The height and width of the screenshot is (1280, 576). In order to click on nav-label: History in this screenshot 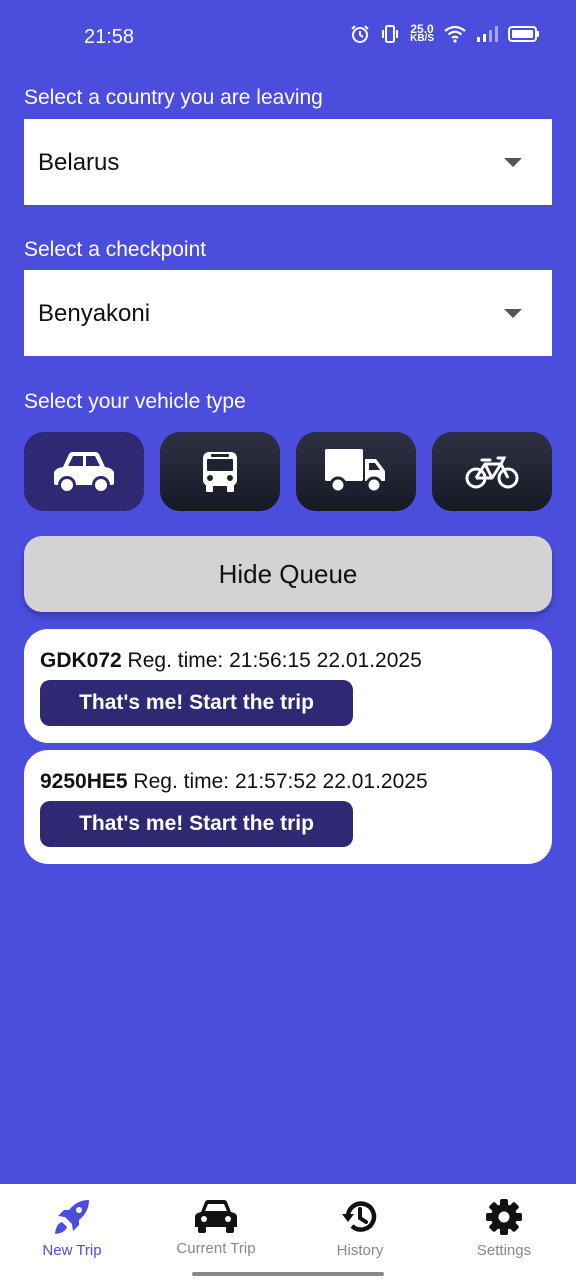, I will do `click(360, 1250)`.